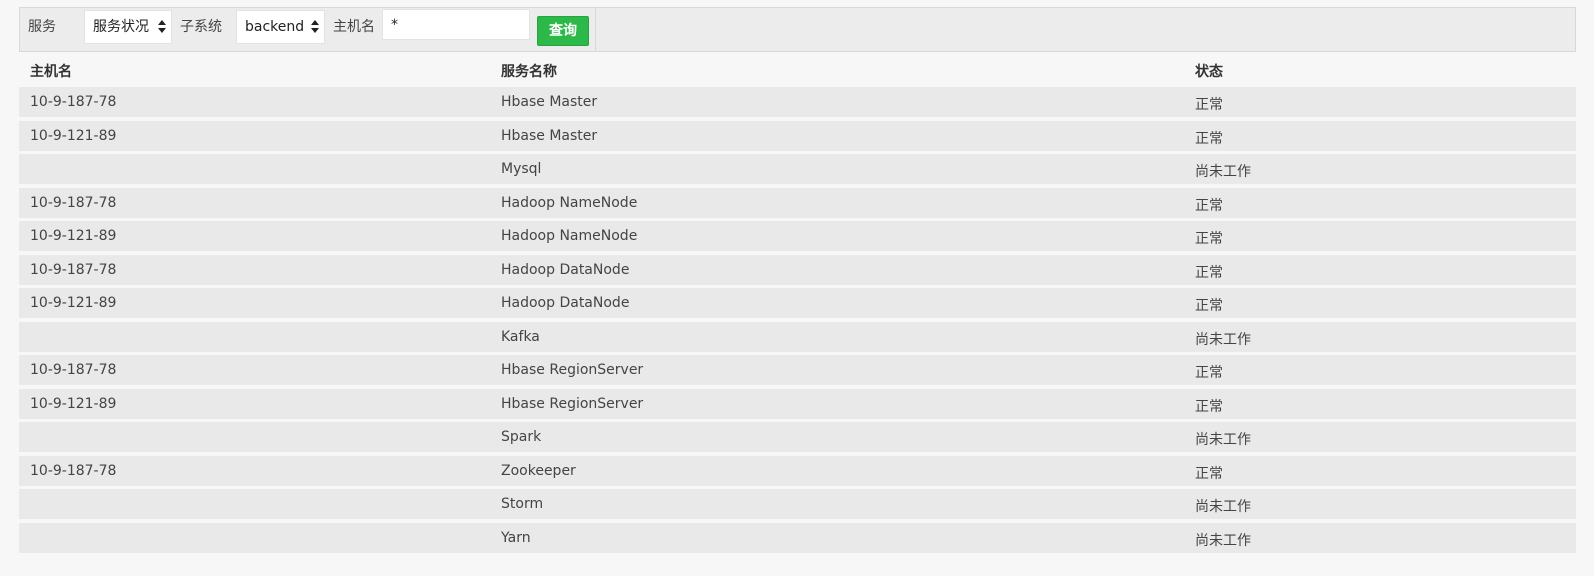 The height and width of the screenshot is (576, 1594). I want to click on filter-toolbar: 服务 服务状况 子系统 backend 主机名 查询, so click(797, 29).